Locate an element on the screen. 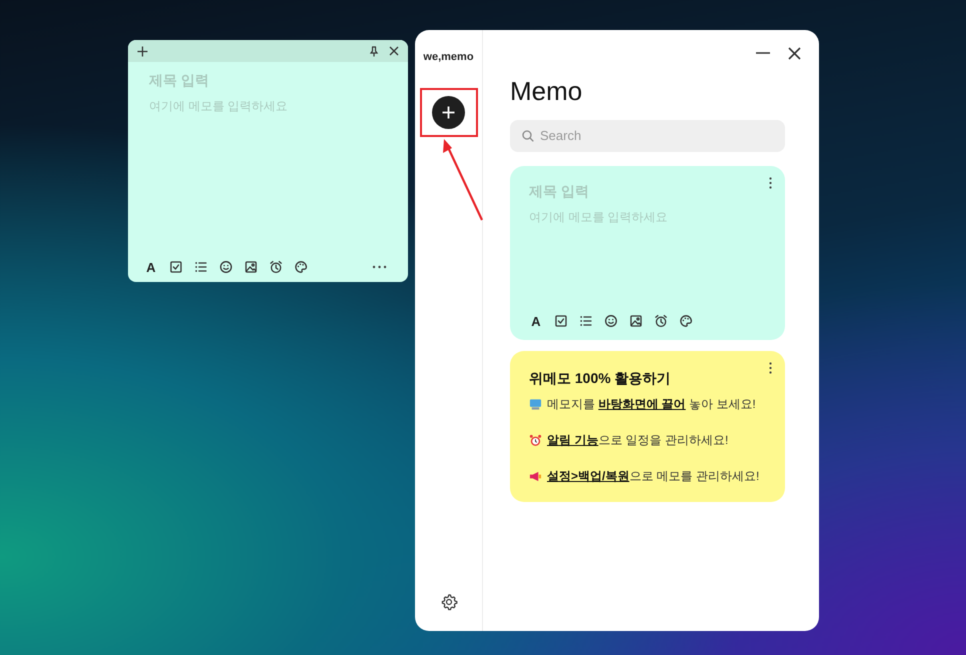 Image resolution: width=966 pixels, height=655 pixels. new-memo-button is located at coordinates (448, 112).